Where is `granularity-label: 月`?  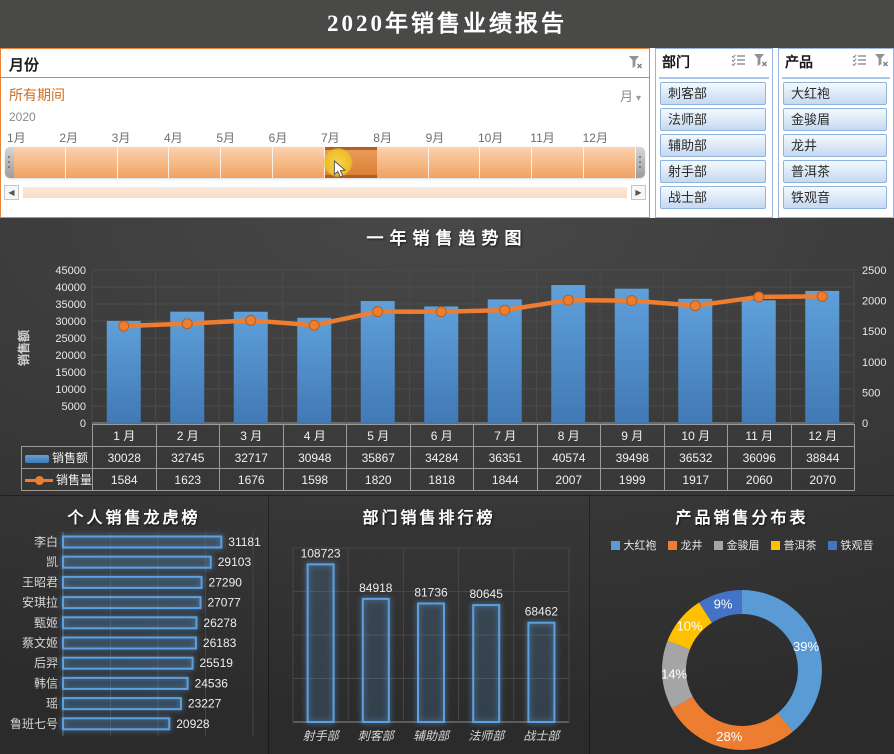
granularity-label: 月 is located at coordinates (626, 96).